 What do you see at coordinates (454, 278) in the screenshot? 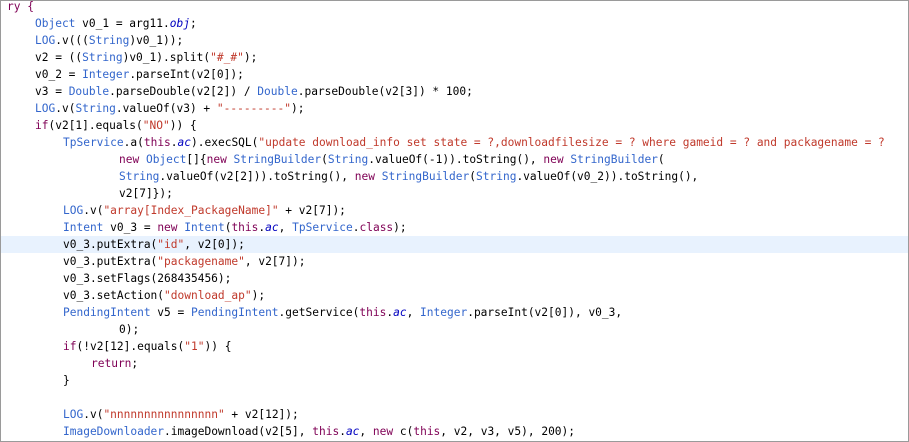
I see `code-line: v0_3.setFlags(268435456);` at bounding box center [454, 278].